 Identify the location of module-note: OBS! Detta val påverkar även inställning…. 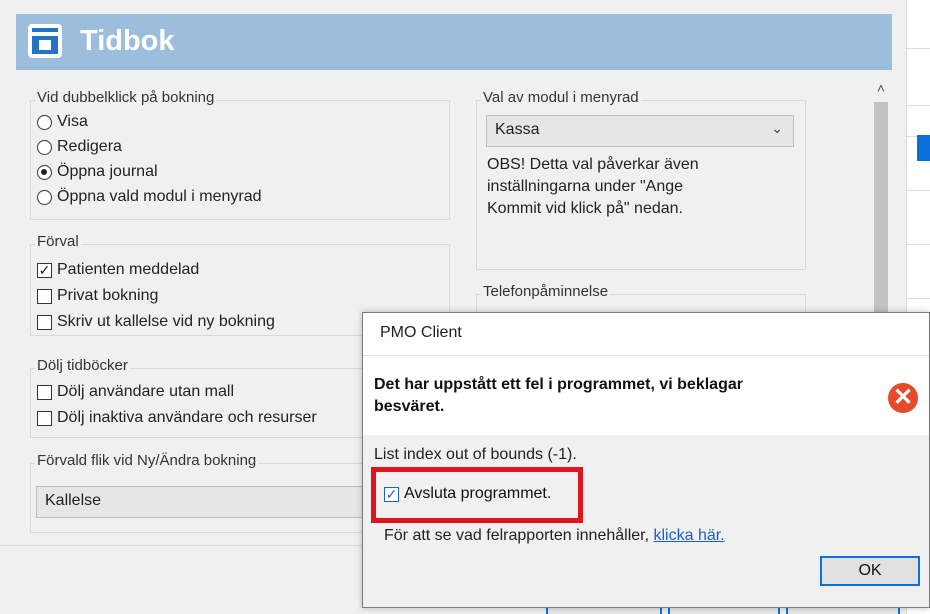
(593, 186).